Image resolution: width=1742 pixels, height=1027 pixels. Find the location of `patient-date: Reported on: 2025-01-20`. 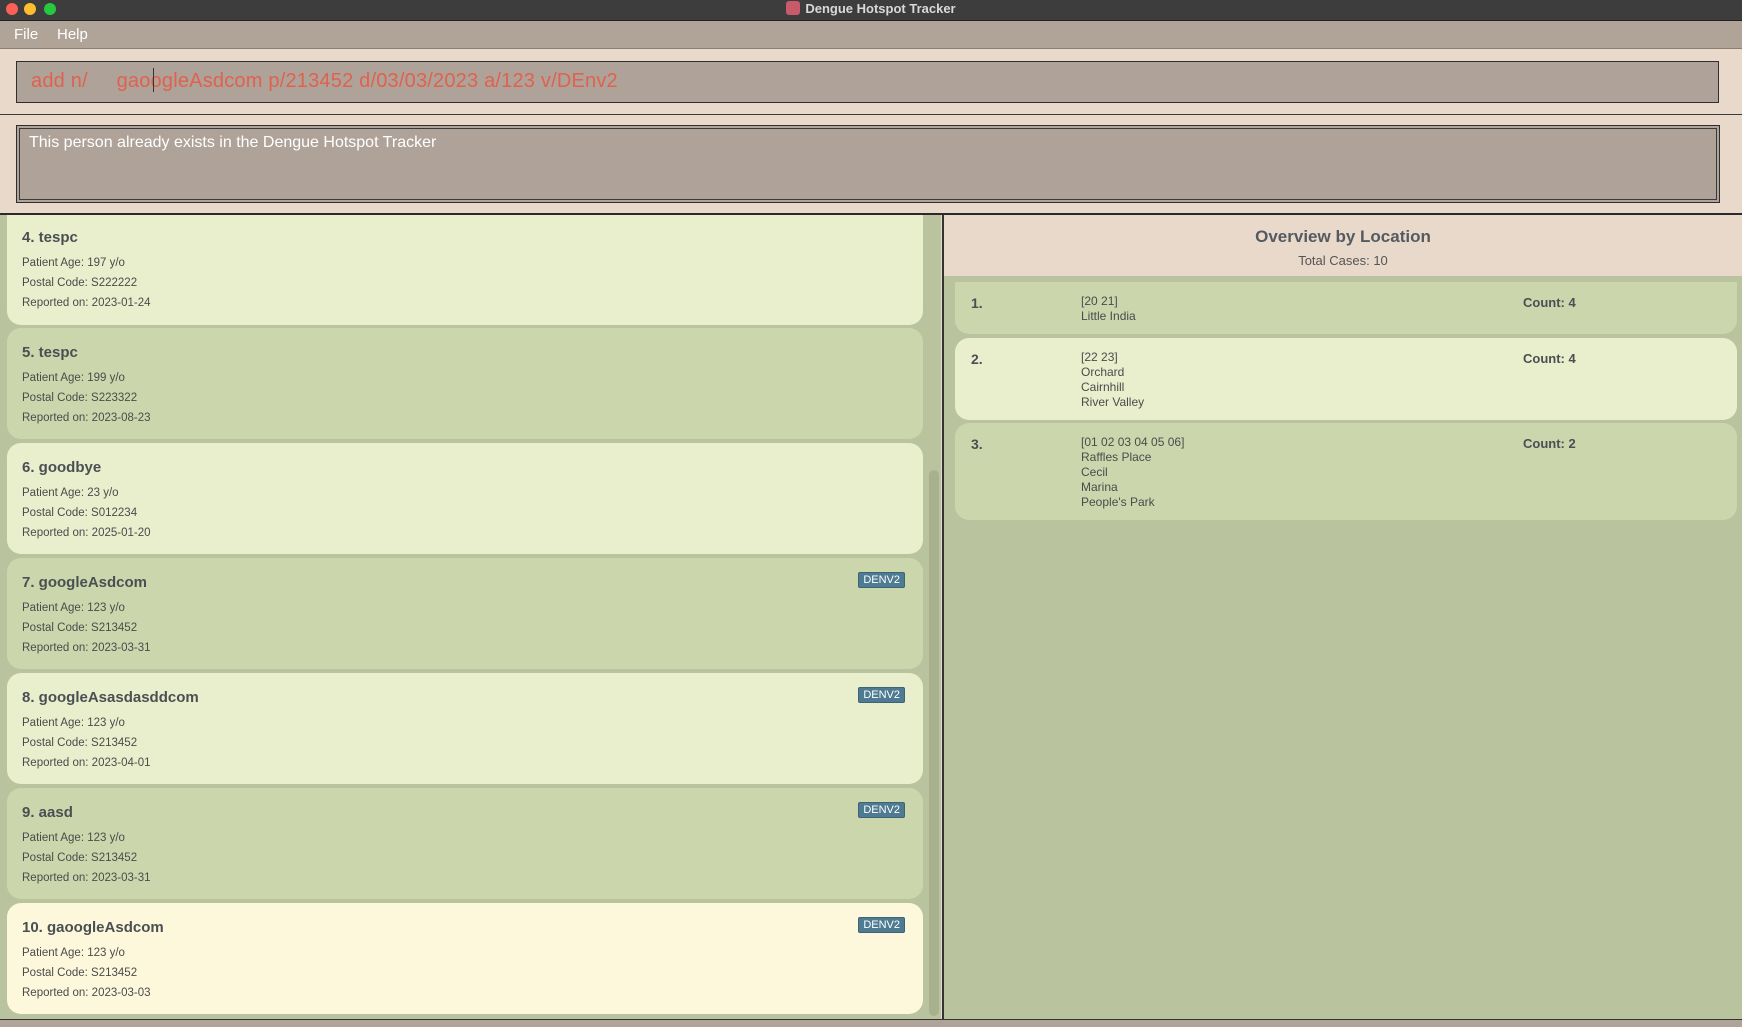

patient-date: Reported on: 2025-01-20 is located at coordinates (86, 533).